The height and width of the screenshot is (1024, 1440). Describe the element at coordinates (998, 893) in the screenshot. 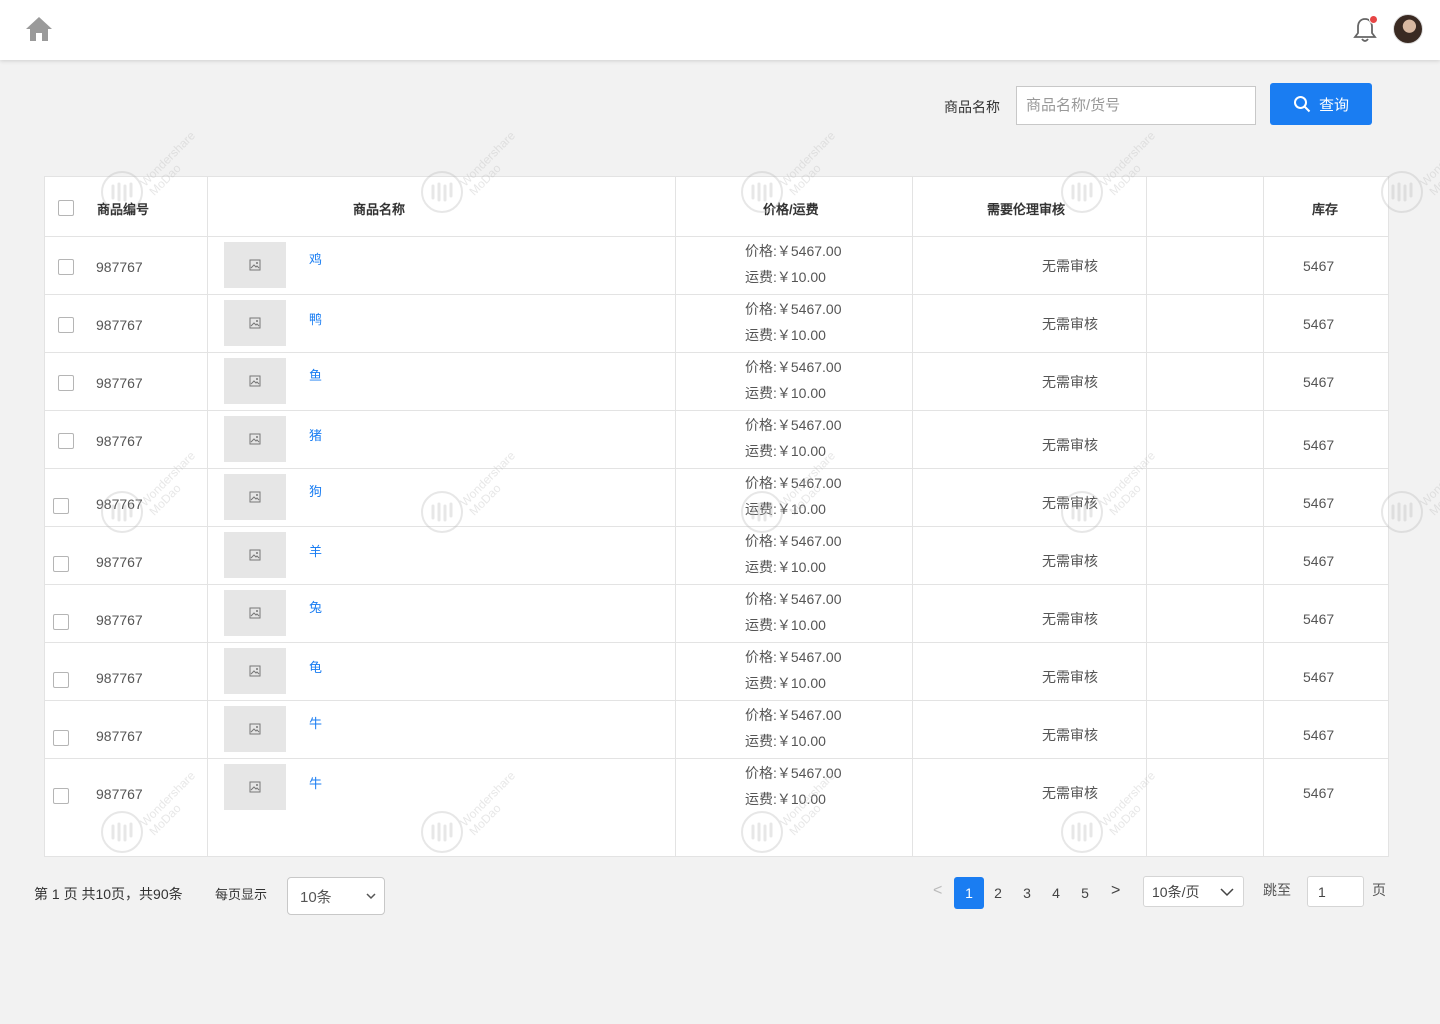

I see `page-2-button: 2` at that location.